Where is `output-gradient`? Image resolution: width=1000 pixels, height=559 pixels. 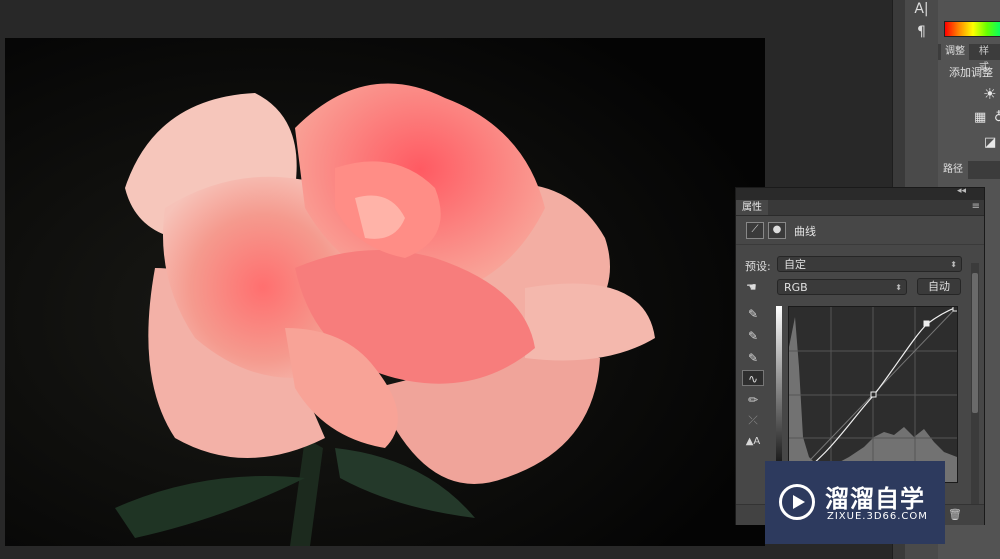 output-gradient is located at coordinates (779, 393).